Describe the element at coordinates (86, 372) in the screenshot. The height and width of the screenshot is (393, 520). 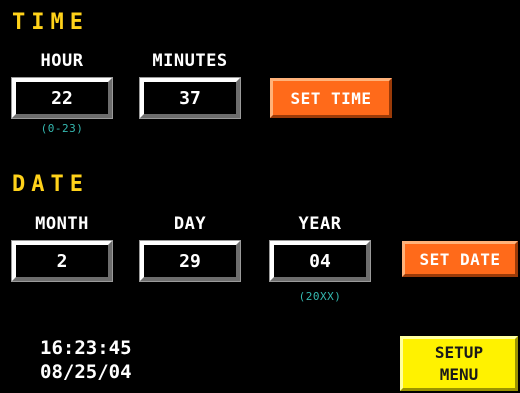
I see `current-date: 08/25/04` at that location.